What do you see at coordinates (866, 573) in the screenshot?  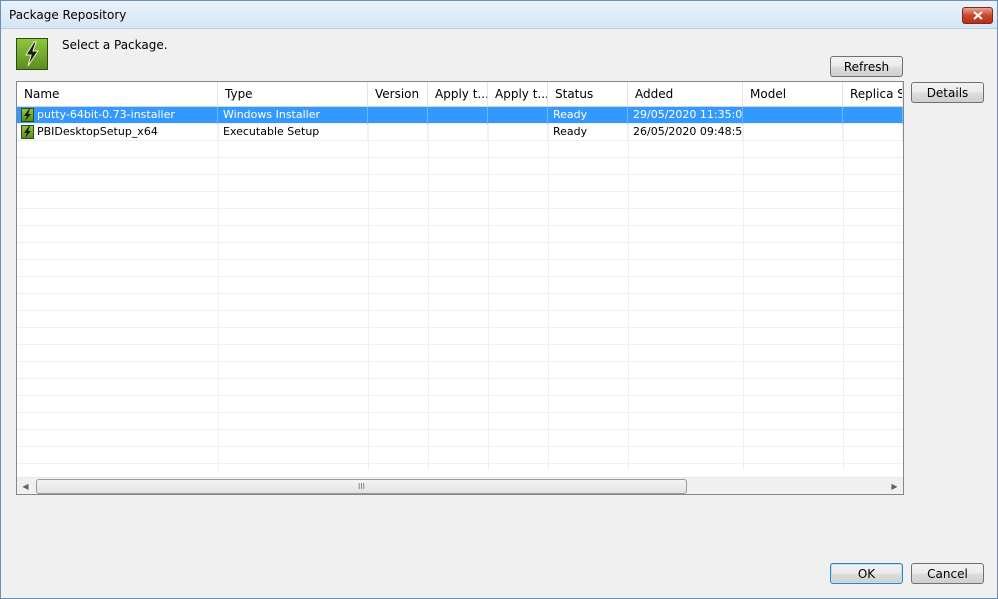 I see `ok-button: OK` at bounding box center [866, 573].